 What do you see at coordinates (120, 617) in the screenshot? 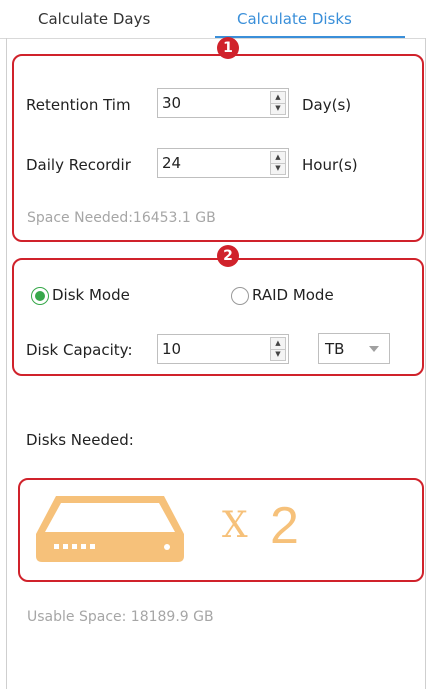
I see `usable-space-text: Usable Space: 18189.9 GB` at bounding box center [120, 617].